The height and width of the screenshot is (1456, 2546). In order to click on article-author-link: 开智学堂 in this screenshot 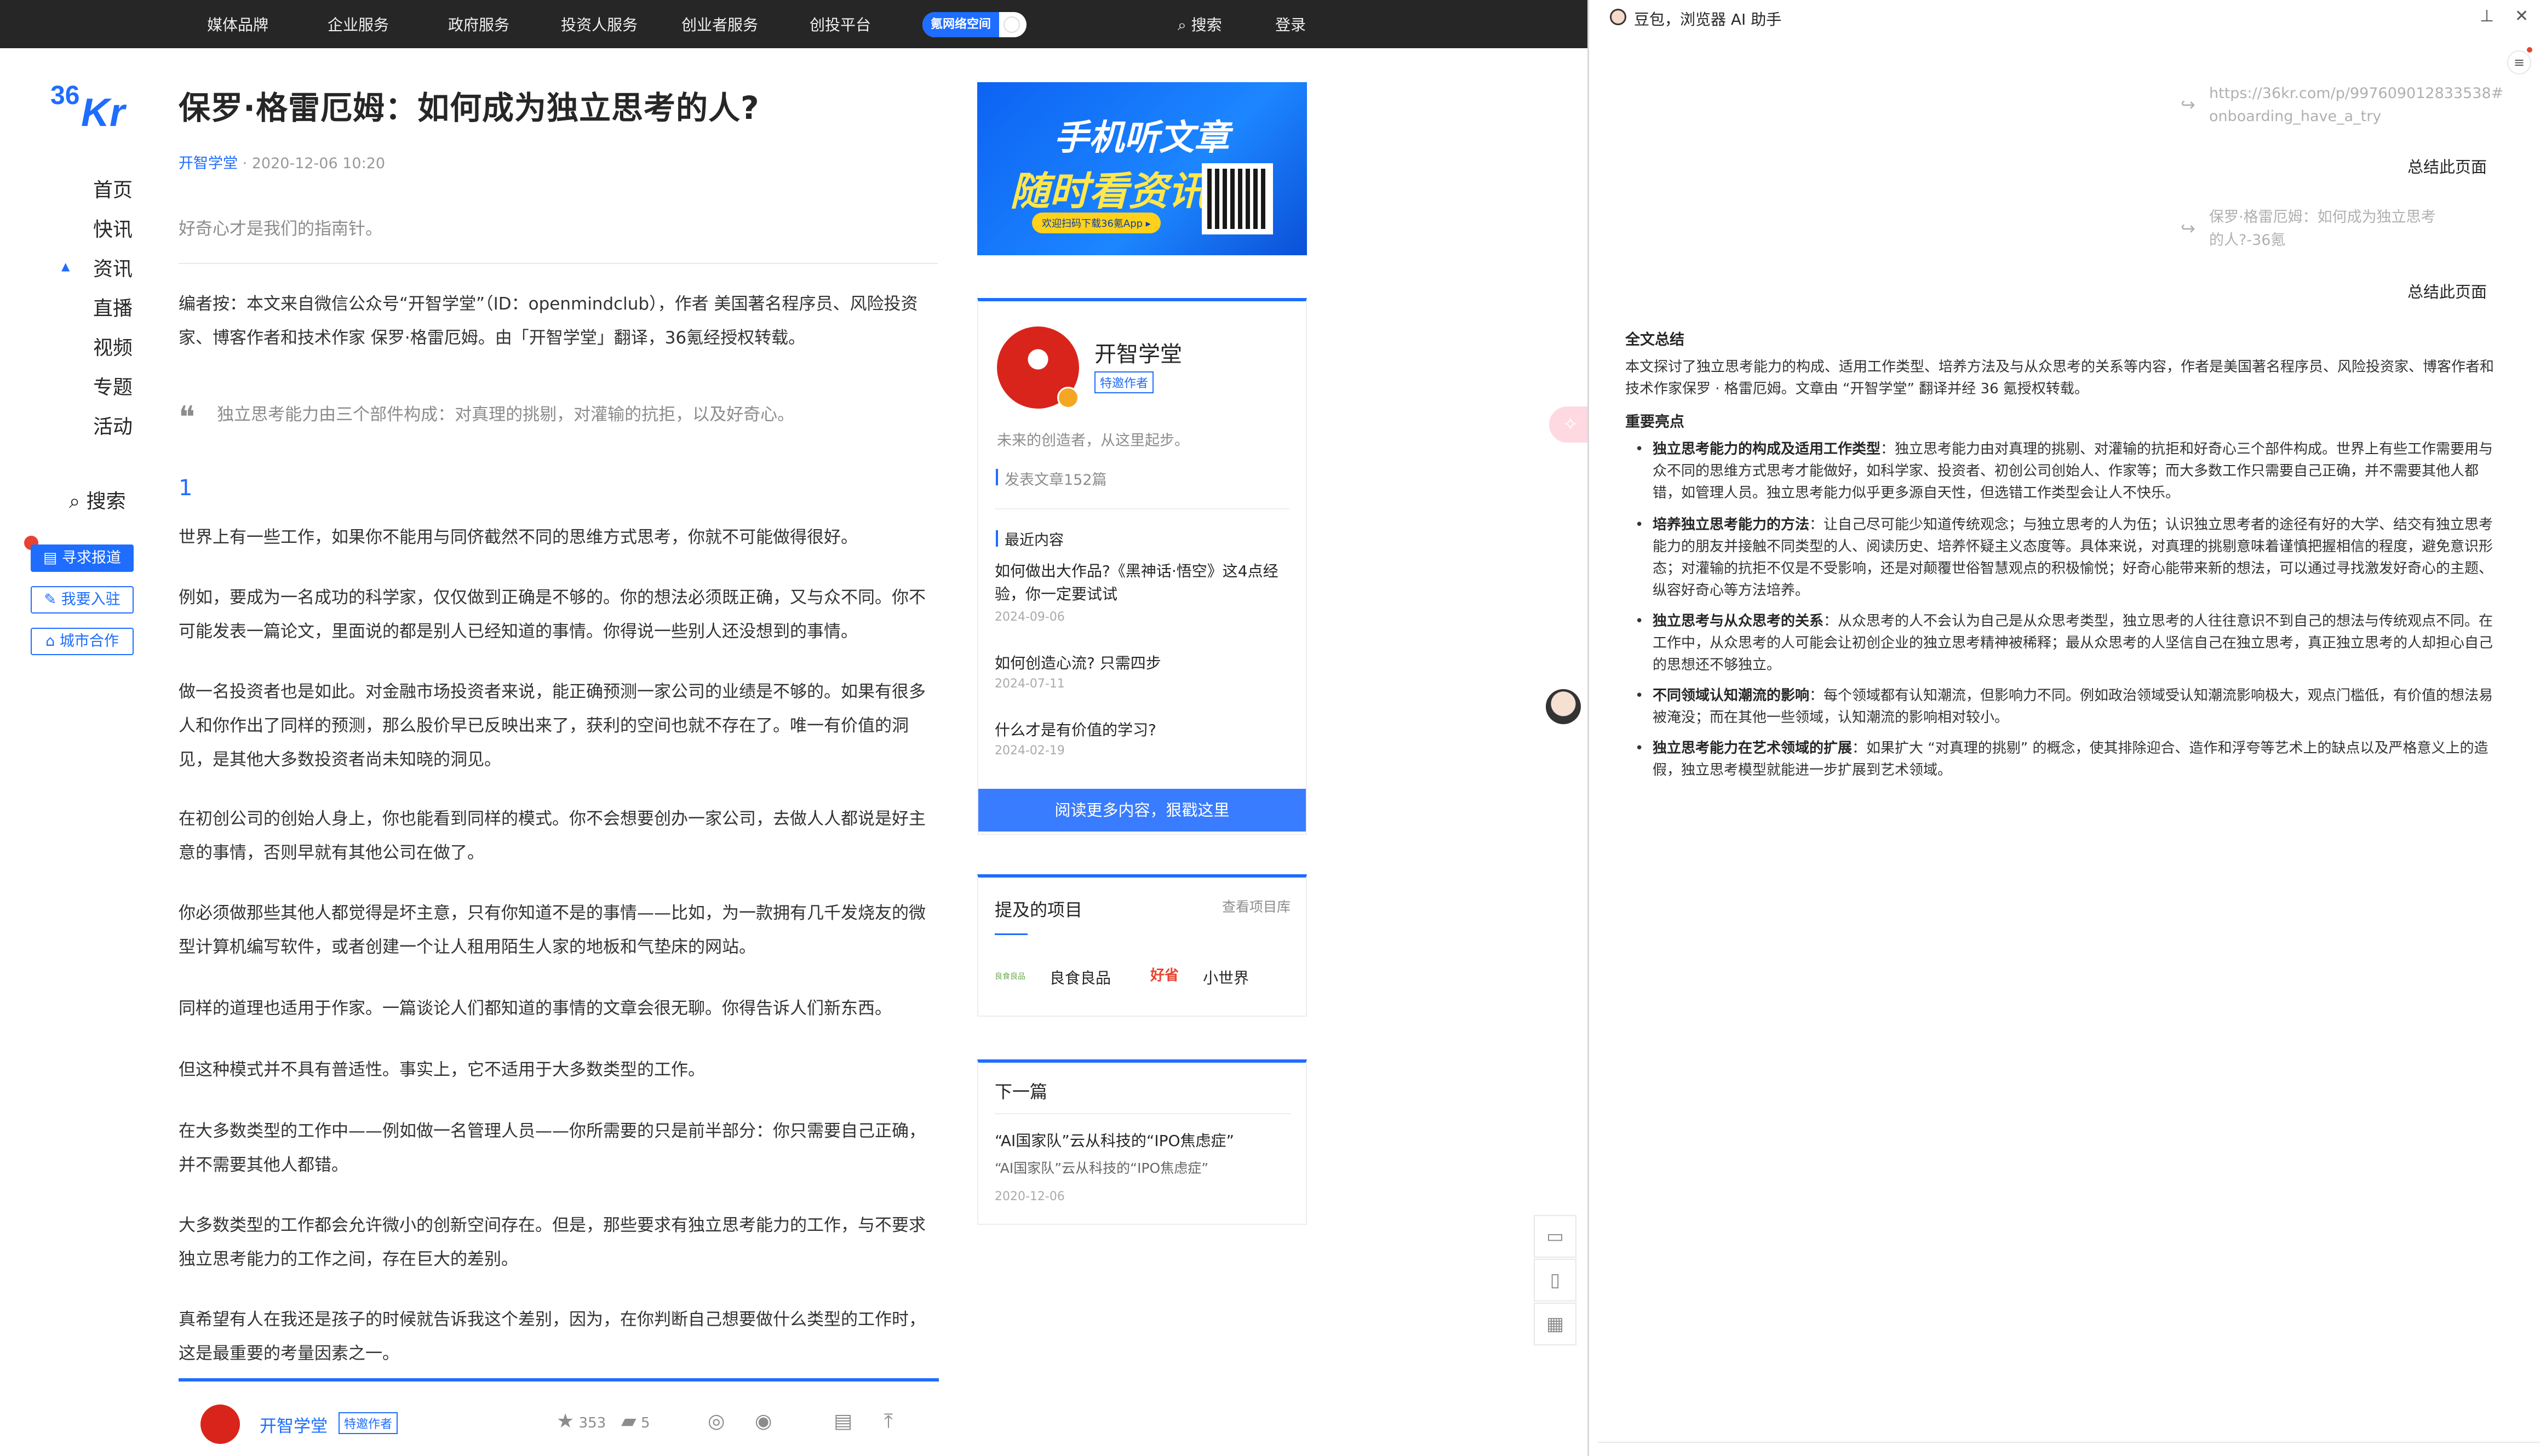, I will do `click(208, 163)`.